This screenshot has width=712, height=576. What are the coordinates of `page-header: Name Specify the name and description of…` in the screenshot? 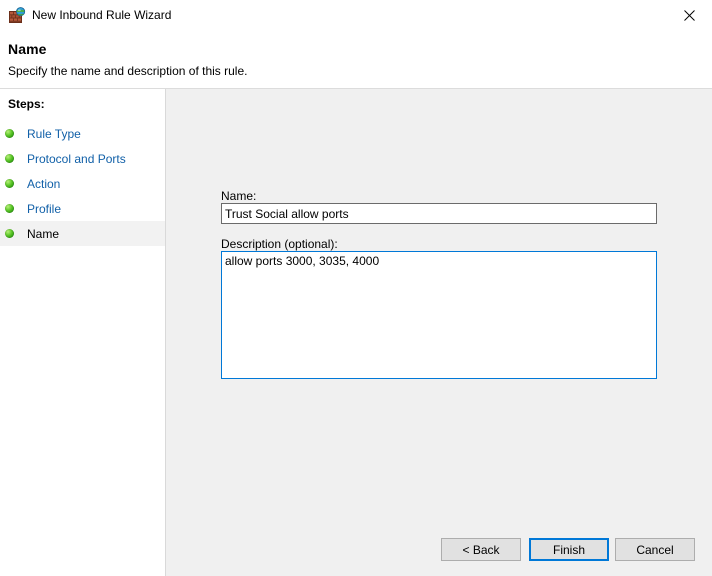 It's located at (356, 59).